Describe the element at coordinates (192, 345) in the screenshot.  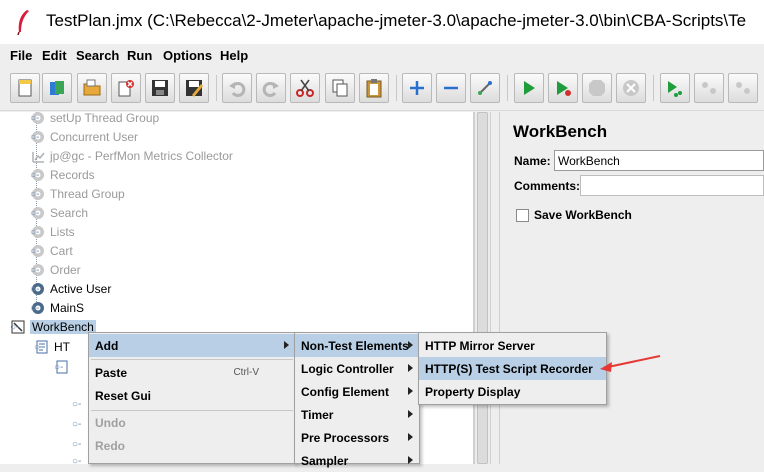
I see `menu-item-add: Add` at that location.